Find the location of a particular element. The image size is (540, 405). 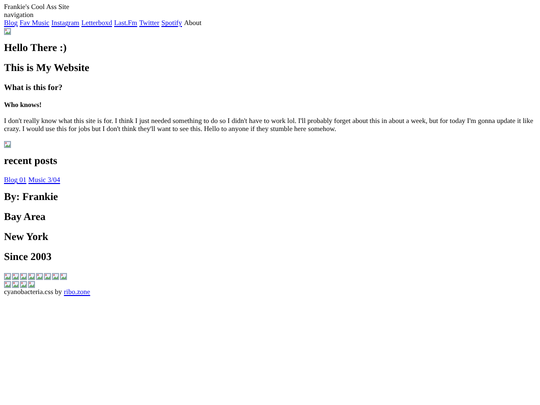

fact-heading: New York is located at coordinates (27, 238).